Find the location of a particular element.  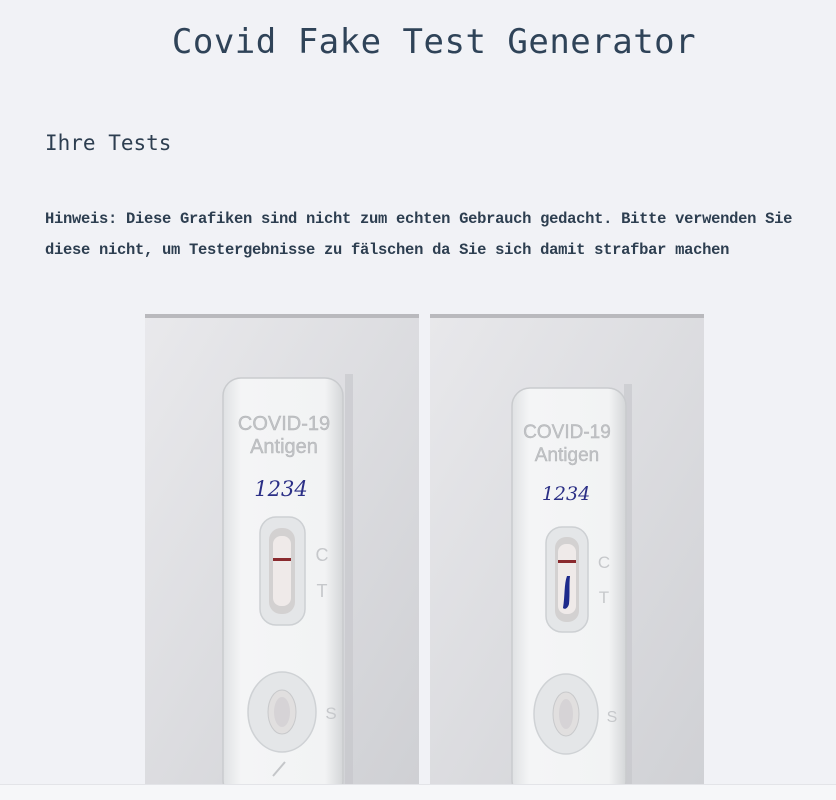

section-heading: Ihre Tests is located at coordinates (108, 143).